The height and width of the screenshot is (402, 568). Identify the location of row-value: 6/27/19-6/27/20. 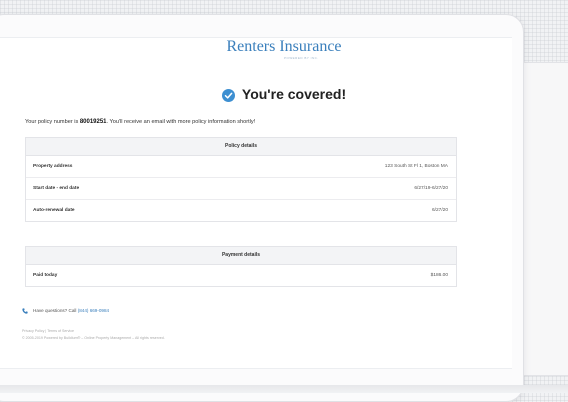
(431, 188).